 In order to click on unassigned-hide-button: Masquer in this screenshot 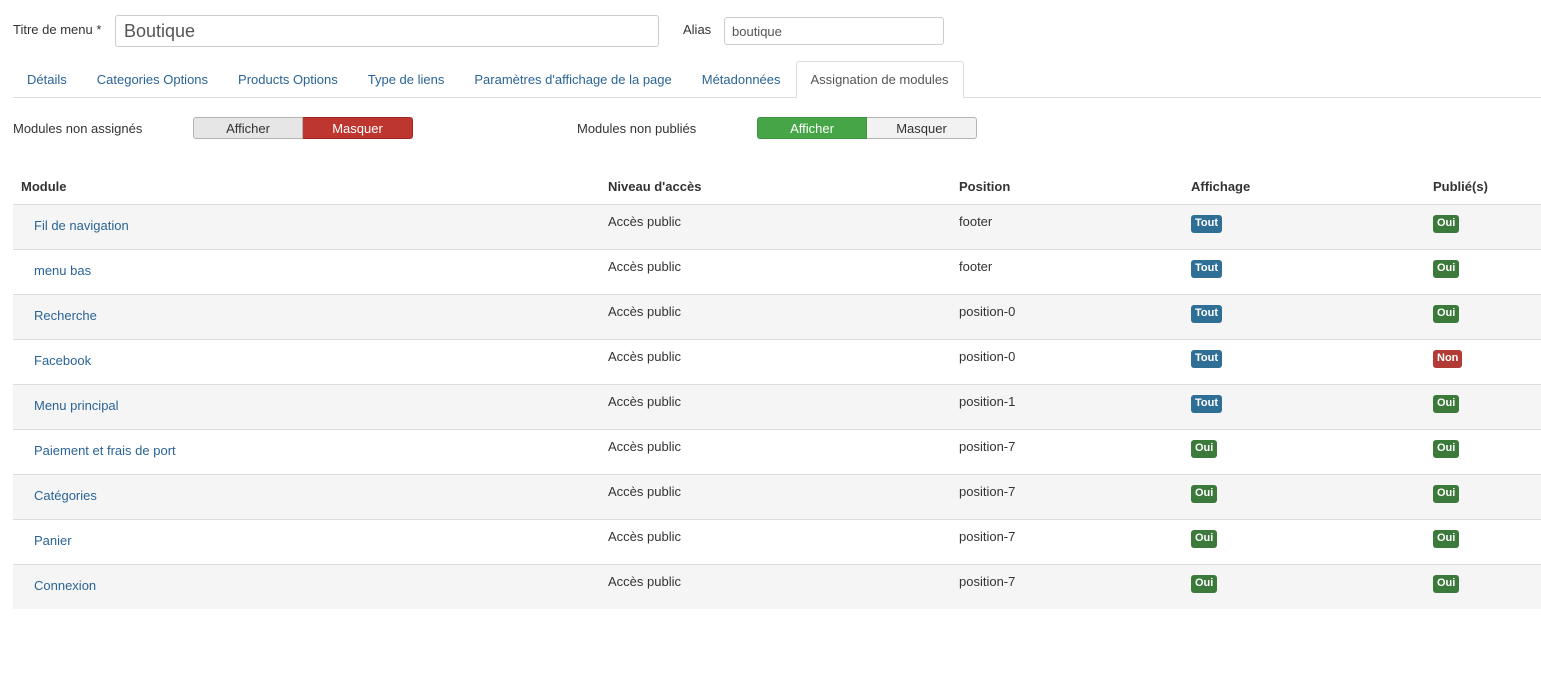, I will do `click(358, 128)`.